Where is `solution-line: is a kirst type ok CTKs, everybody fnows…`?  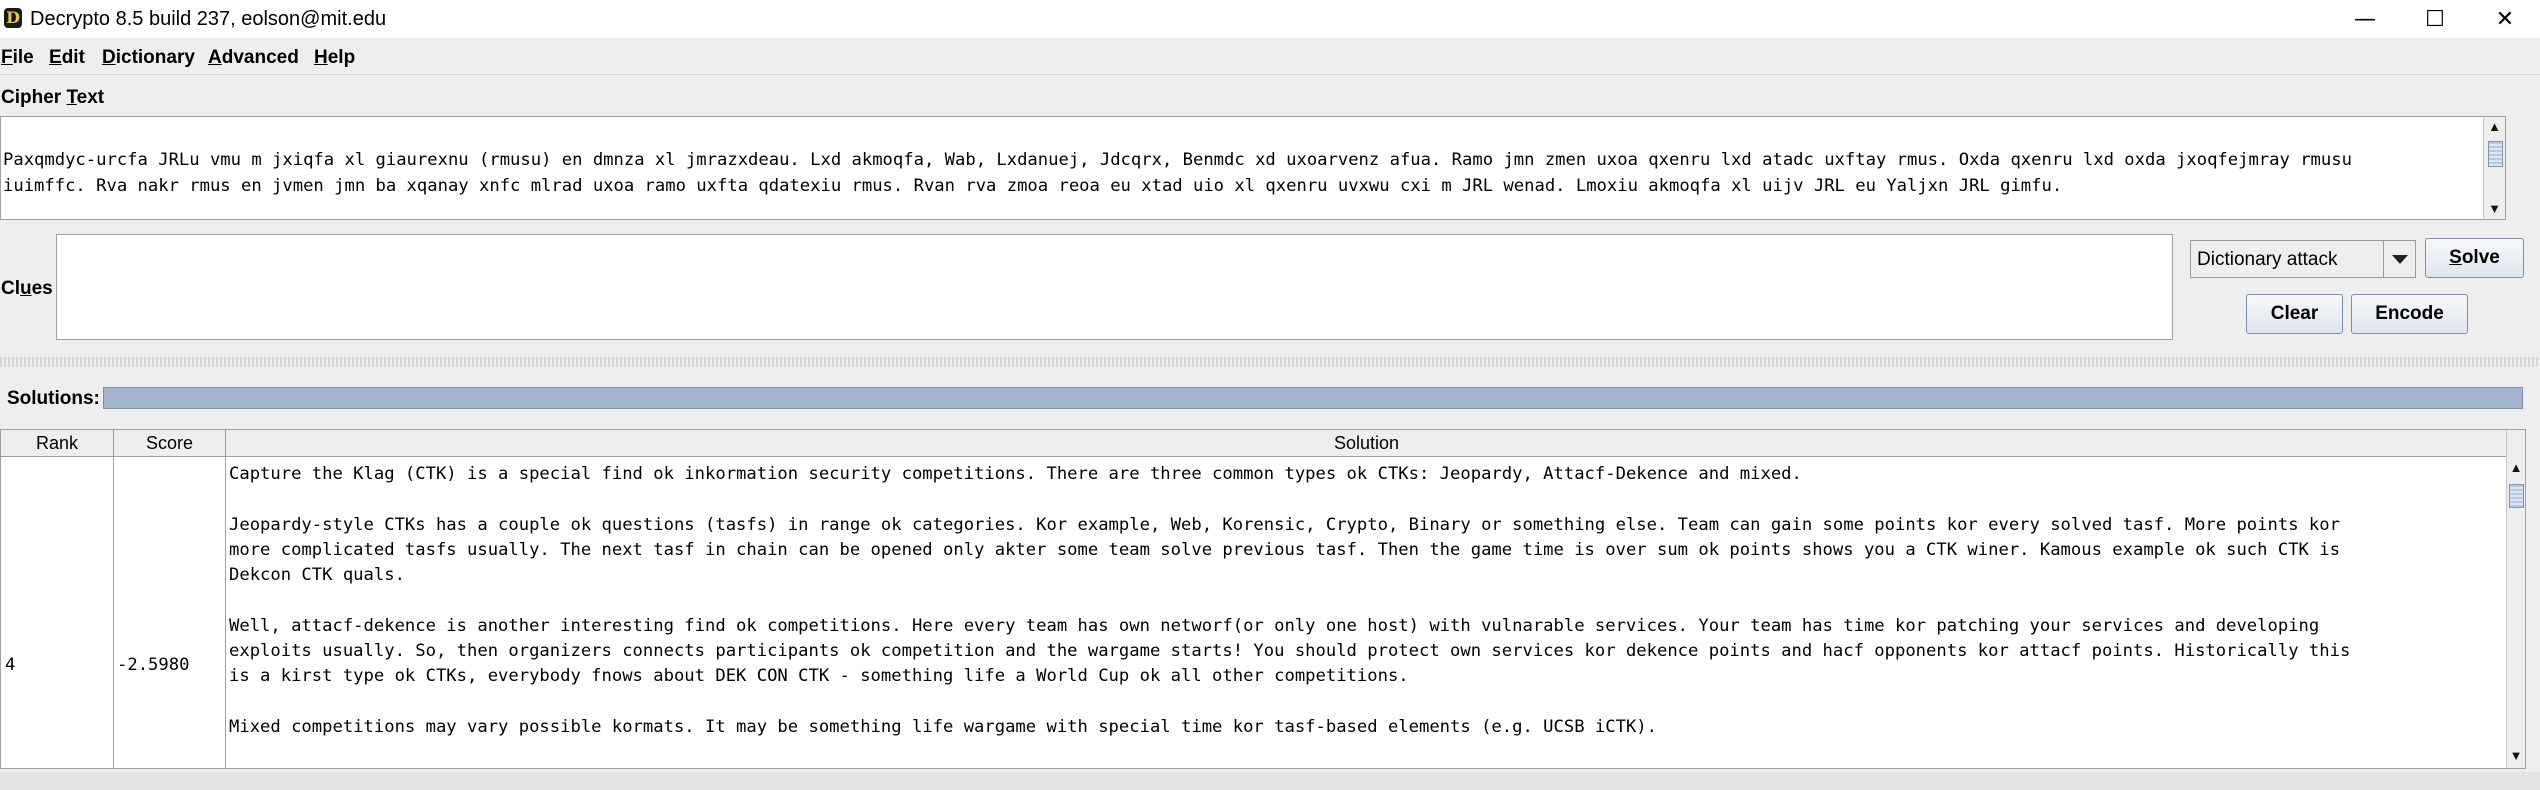 solution-line: is a kirst type ok CTKs, everybody fnows… is located at coordinates (819, 676).